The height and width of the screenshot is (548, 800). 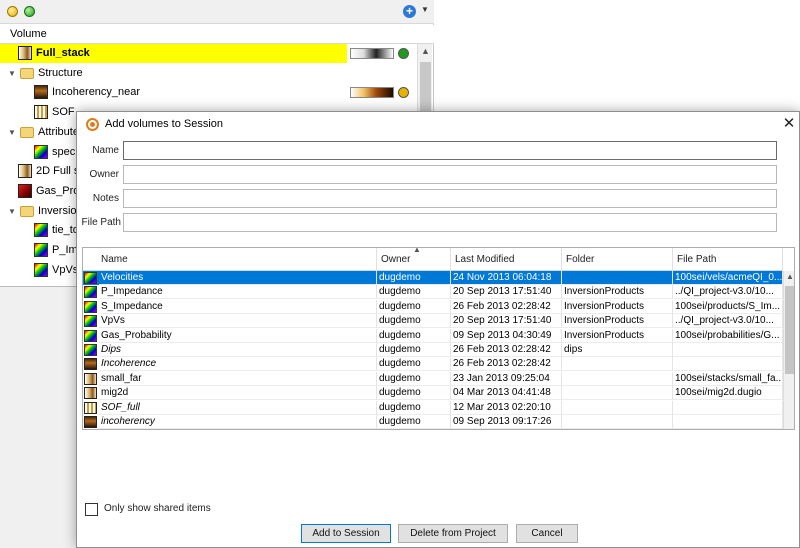 I want to click on cell-name: S_Impedance, so click(x=238, y=306).